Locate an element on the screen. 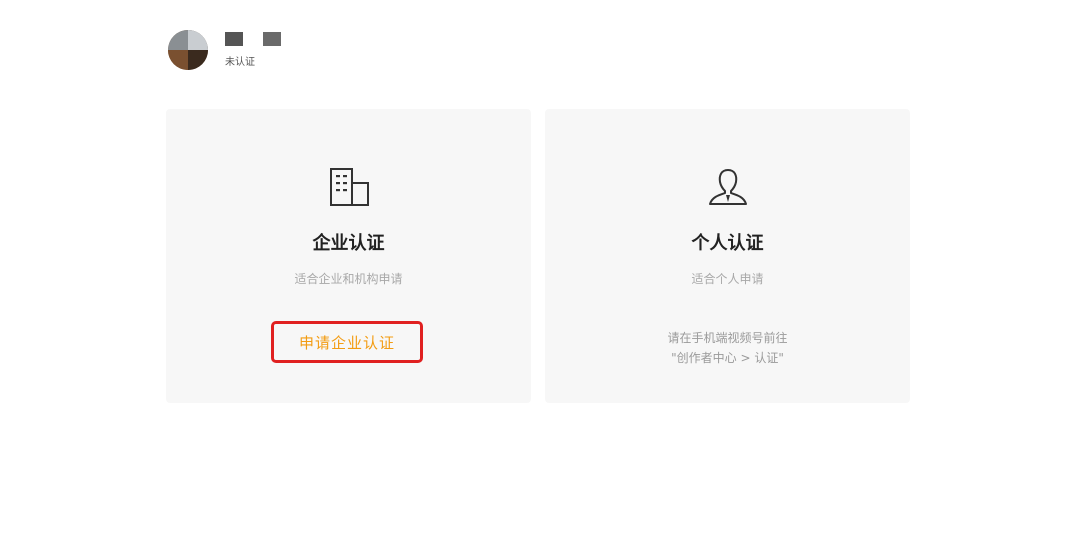 The height and width of the screenshot is (539, 1080). verification-status: 未认证 is located at coordinates (240, 62).